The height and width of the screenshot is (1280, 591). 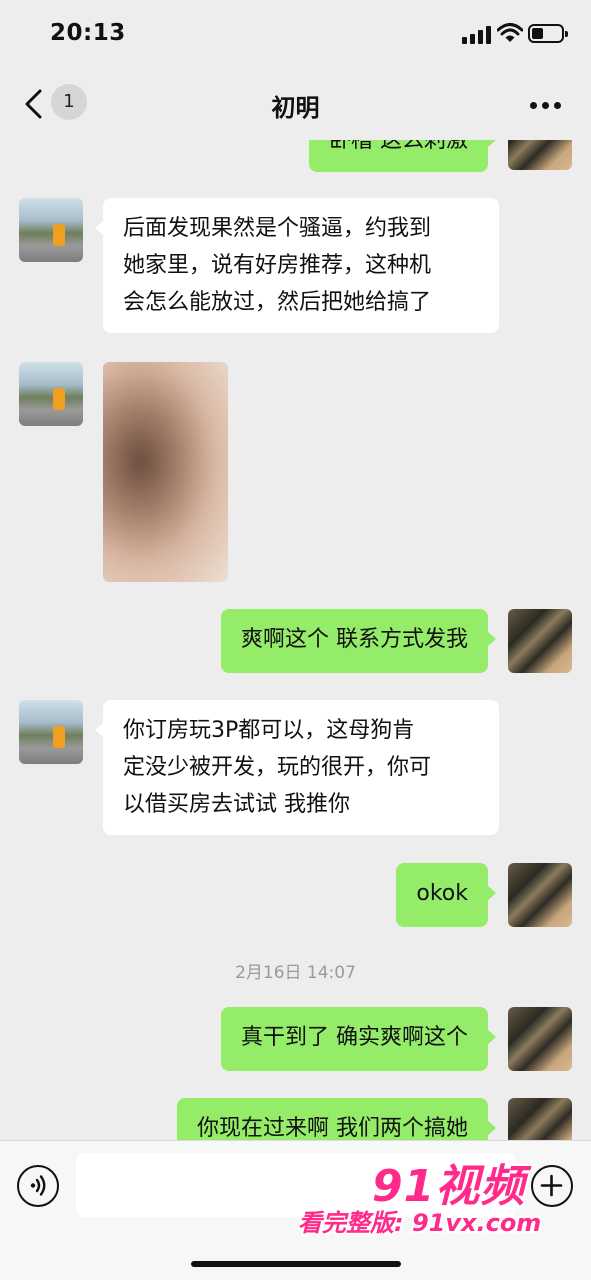 I want to click on voice-icon, so click(x=38, y=1185).